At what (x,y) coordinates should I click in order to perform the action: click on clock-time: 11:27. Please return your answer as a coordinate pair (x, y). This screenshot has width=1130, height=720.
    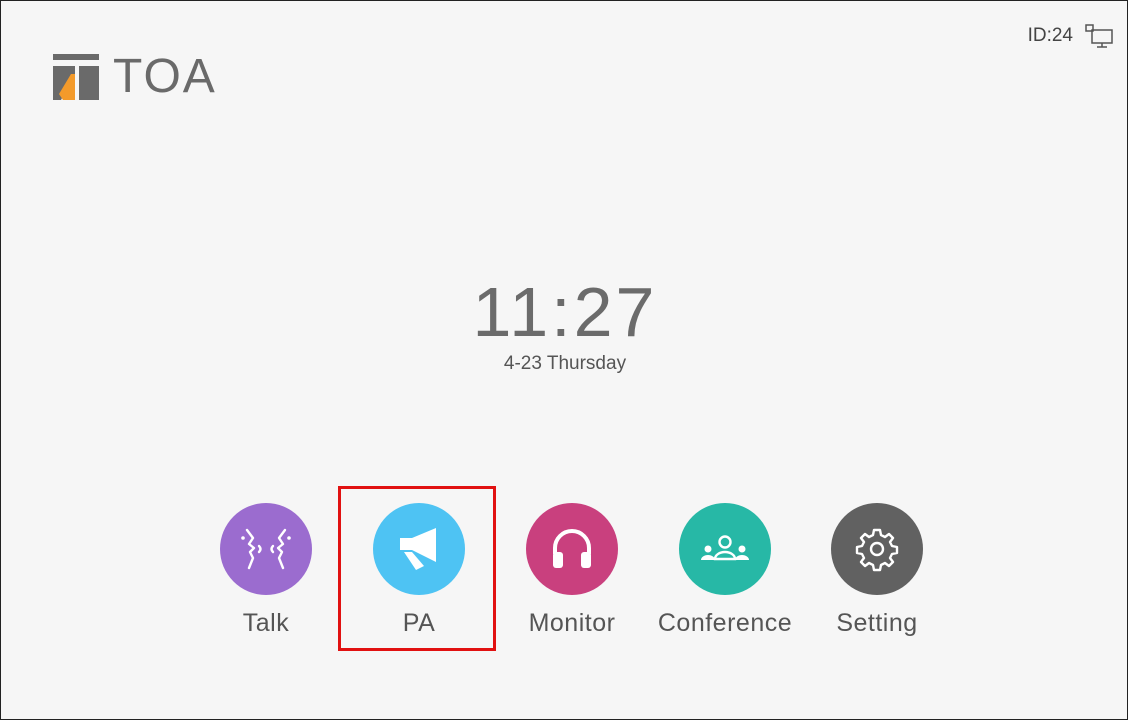
    Looking at the image, I should click on (565, 312).